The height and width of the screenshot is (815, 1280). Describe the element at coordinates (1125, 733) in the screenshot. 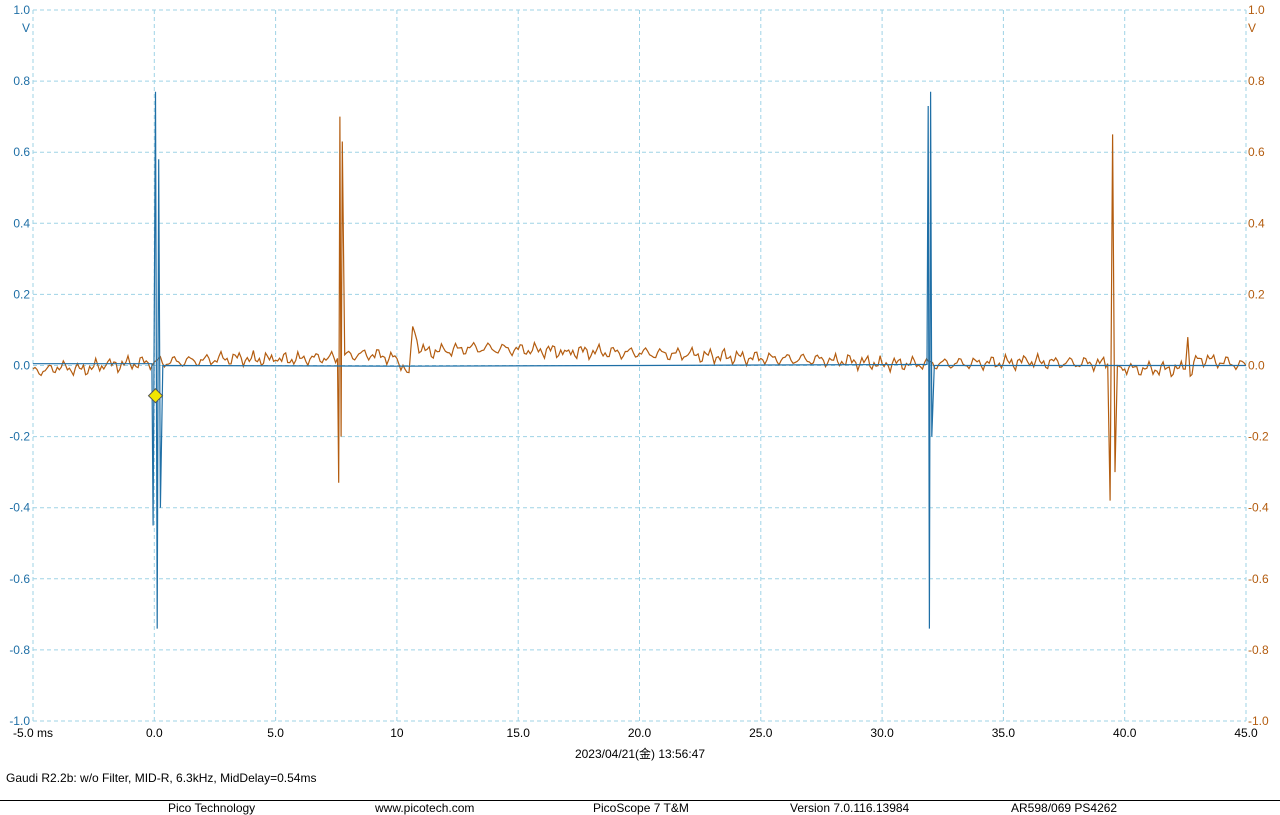

I see `time-axis-tick-label: 40.0` at that location.